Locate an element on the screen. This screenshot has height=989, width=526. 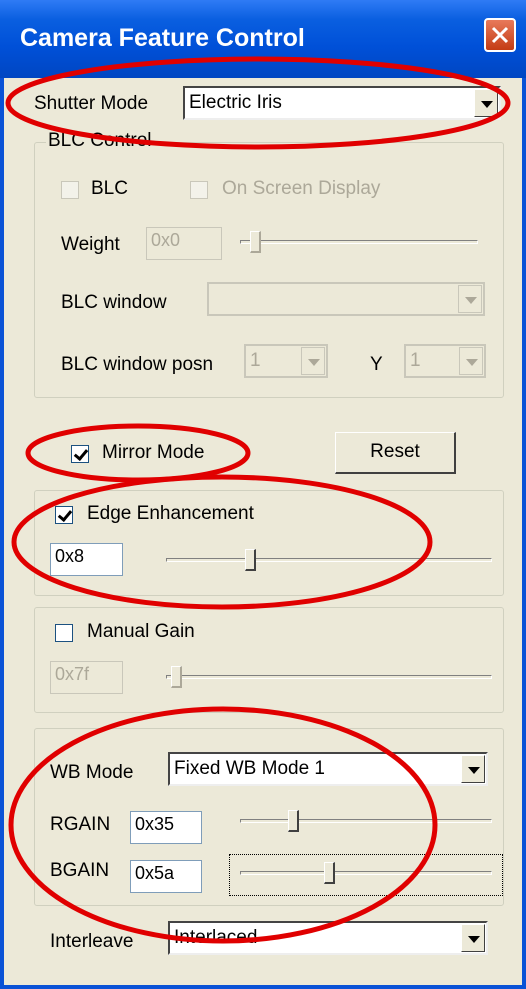
weight-slider-thumb is located at coordinates (255, 242).